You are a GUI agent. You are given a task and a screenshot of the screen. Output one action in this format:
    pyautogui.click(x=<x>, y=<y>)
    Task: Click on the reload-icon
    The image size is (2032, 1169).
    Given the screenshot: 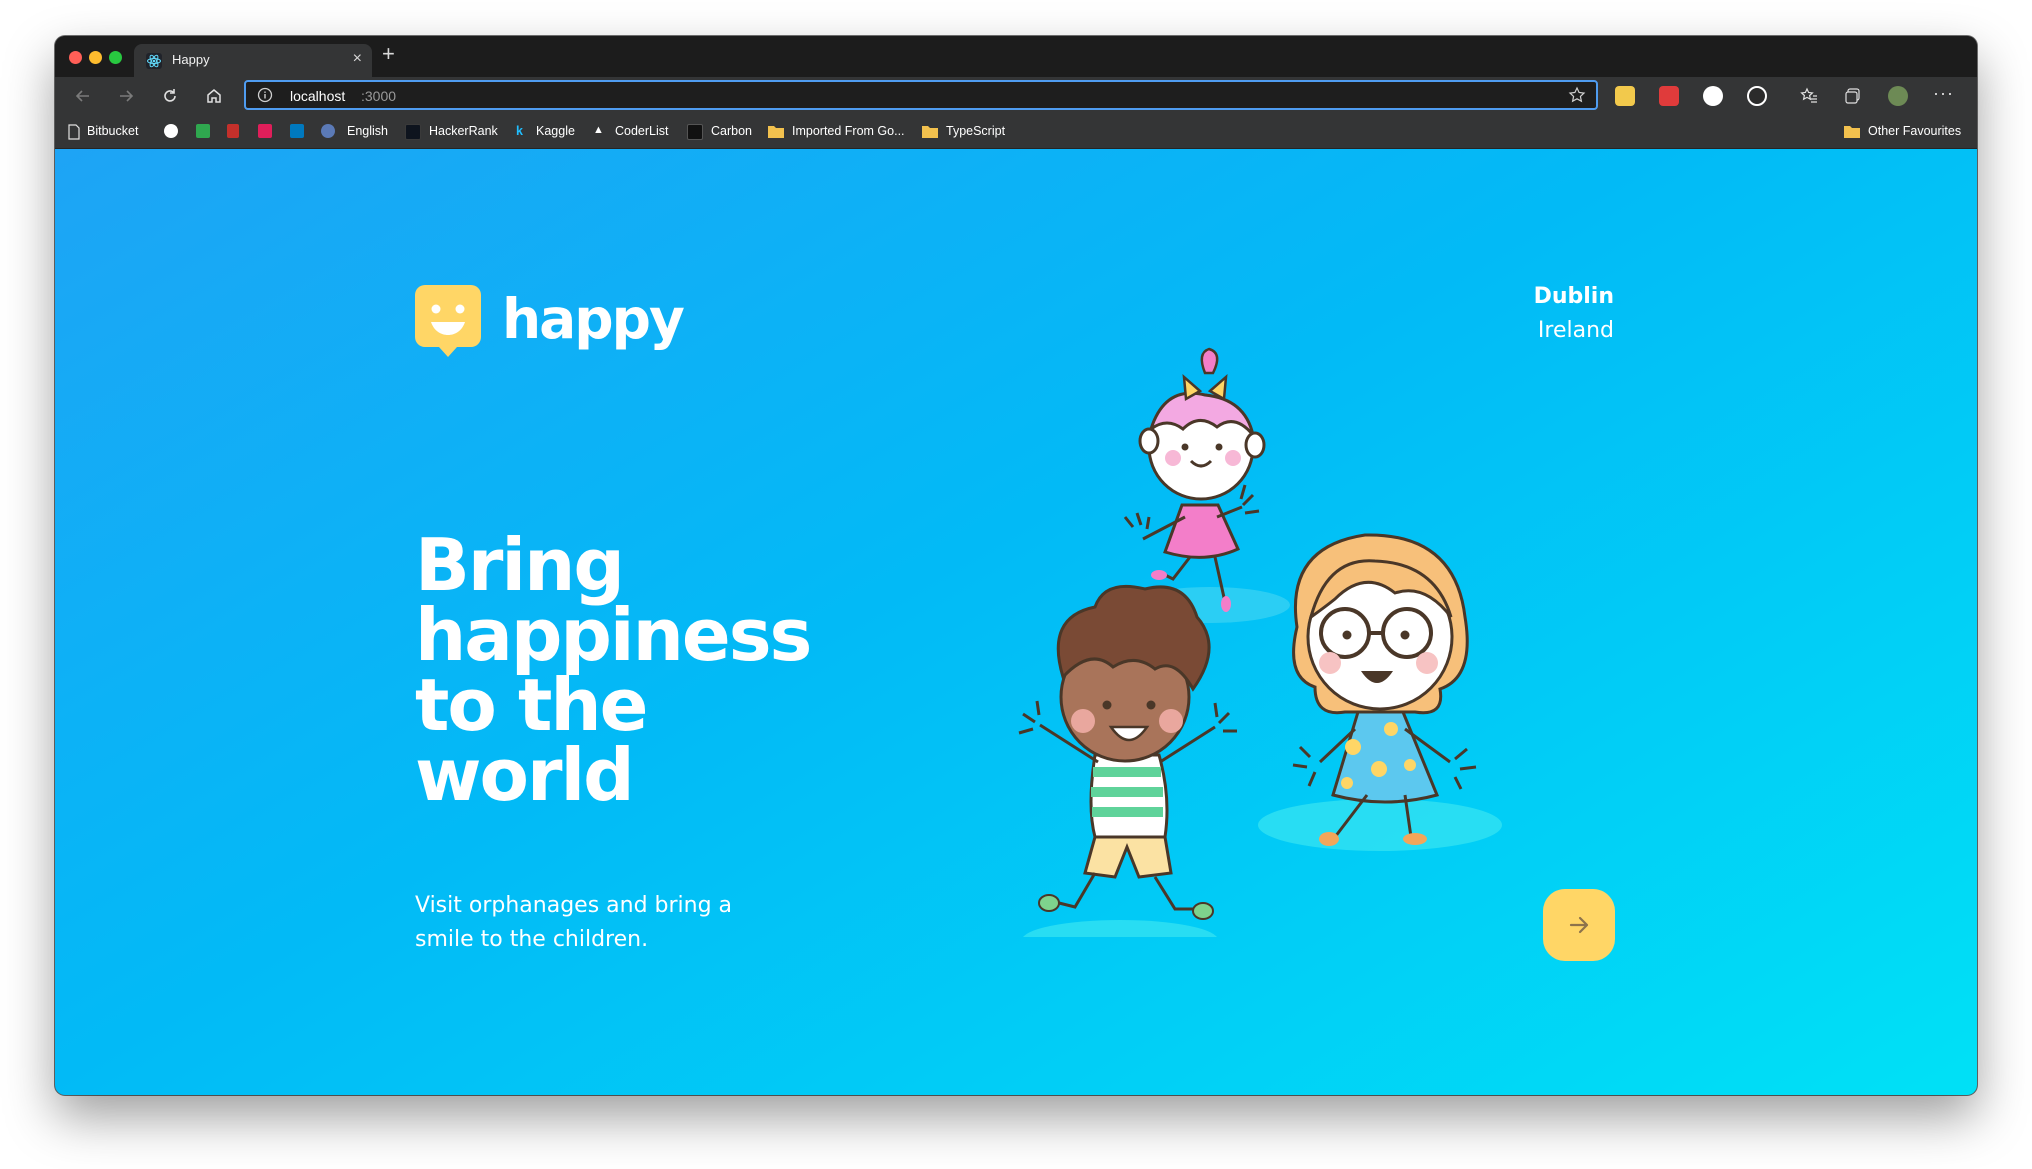 What is the action you would take?
    pyautogui.click(x=170, y=95)
    